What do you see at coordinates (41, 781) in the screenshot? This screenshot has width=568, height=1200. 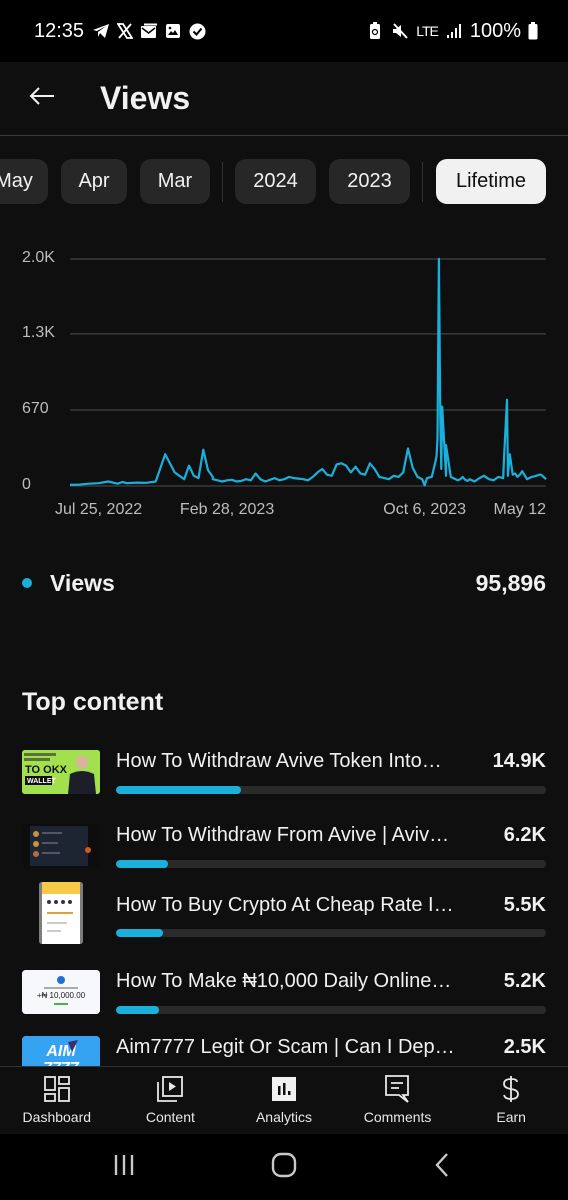 I see `svg-text: WALLET` at bounding box center [41, 781].